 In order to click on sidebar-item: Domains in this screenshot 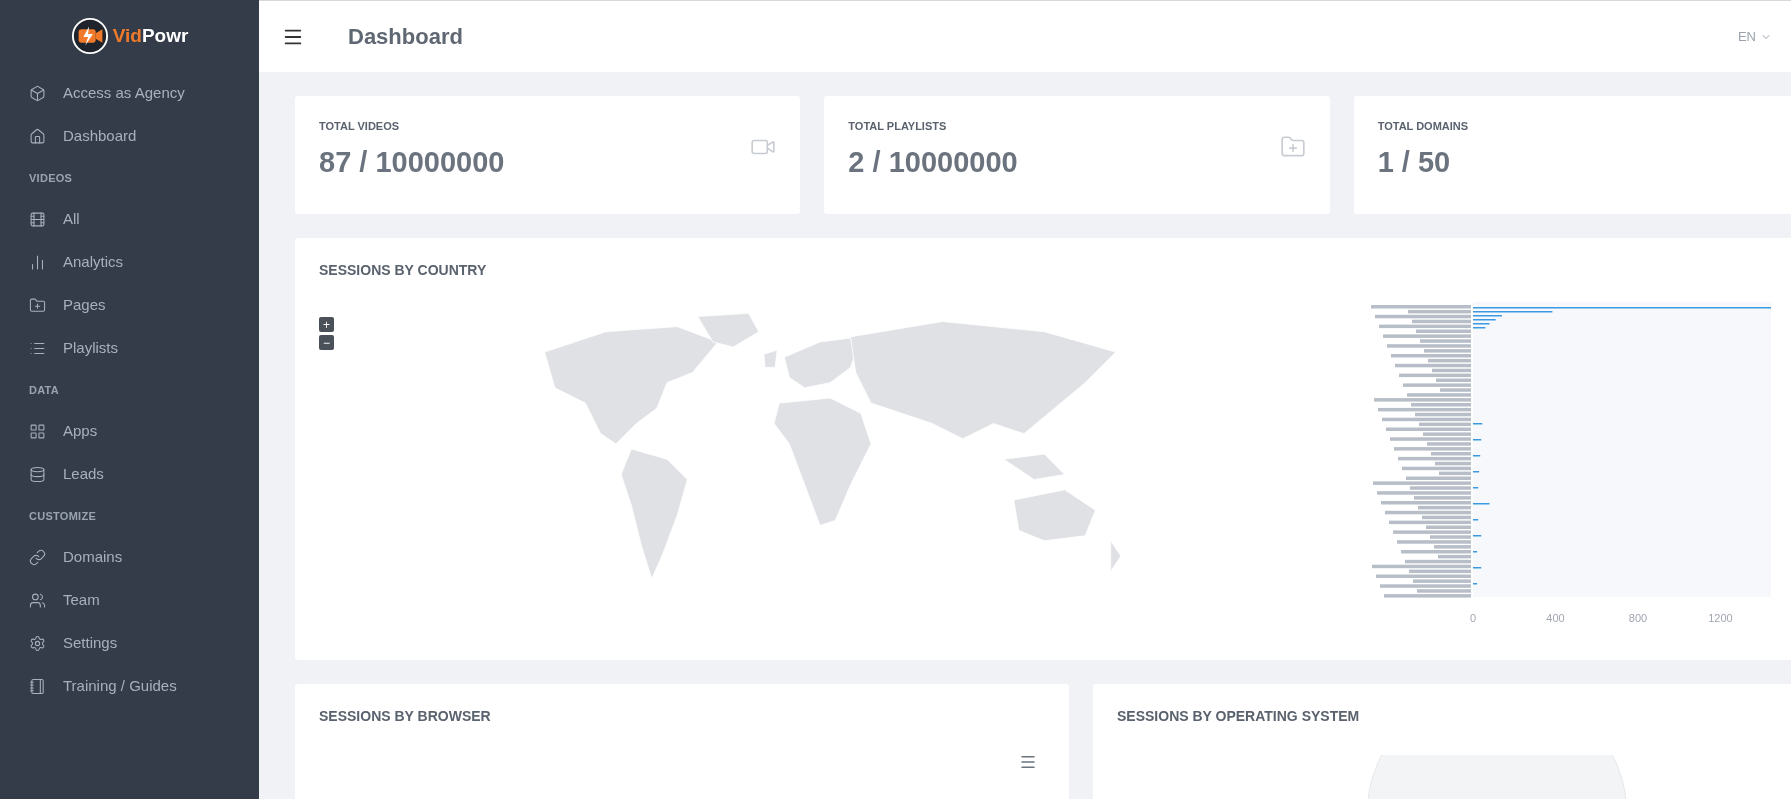, I will do `click(129, 557)`.